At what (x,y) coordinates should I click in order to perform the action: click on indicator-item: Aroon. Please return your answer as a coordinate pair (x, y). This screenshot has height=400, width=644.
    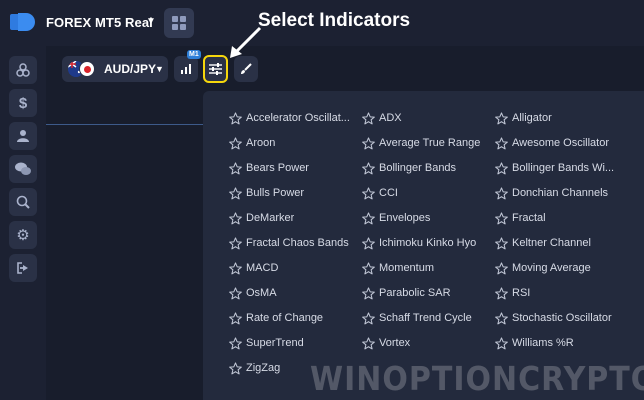
    Looking at the image, I should click on (292, 143).